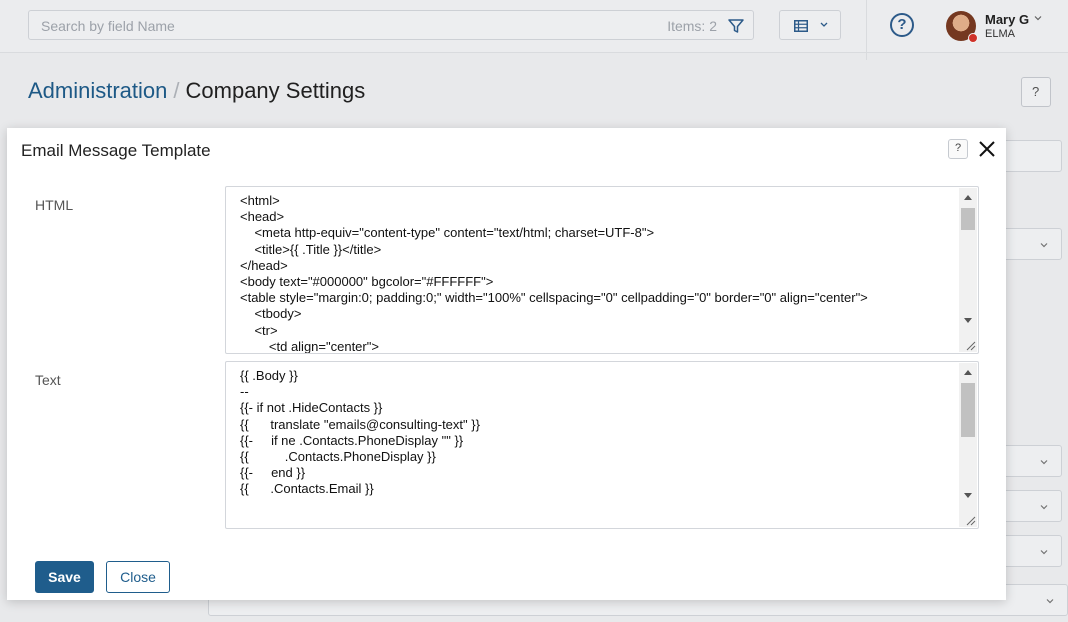 The image size is (1068, 622). I want to click on close-button: Close, so click(138, 577).